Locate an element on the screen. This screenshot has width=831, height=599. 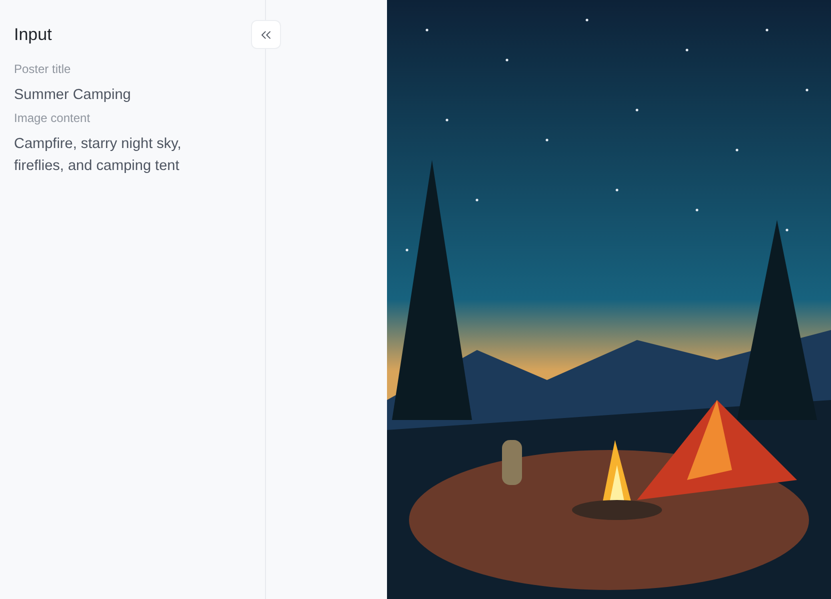
field-value: Campfire, starry night sky, fireflies, and camping tent is located at coordinates (98, 155).